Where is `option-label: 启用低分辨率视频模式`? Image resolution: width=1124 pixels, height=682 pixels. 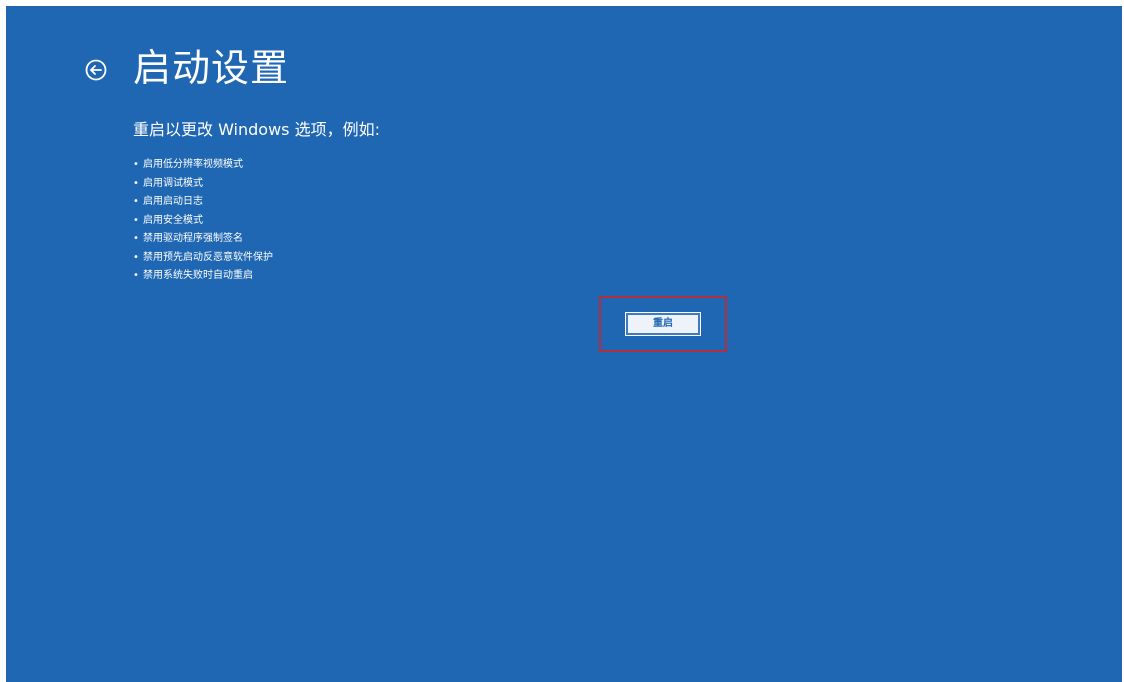 option-label: 启用低分辨率视频模式 is located at coordinates (193, 164).